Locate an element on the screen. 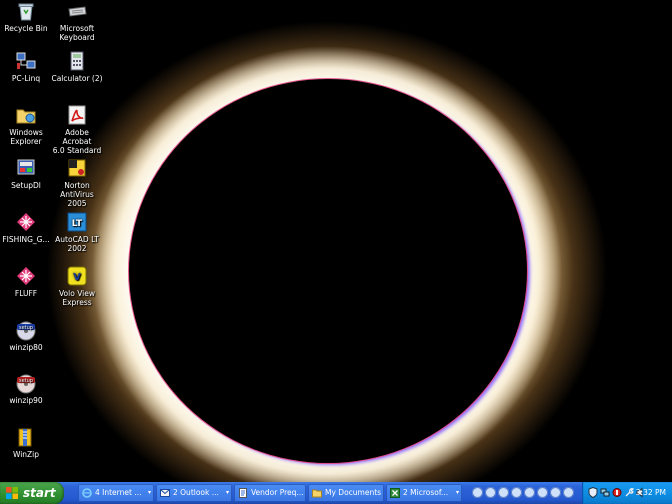 The width and height of the screenshot is (672, 504). desktop-icon-label: Calculator (2) is located at coordinates (77, 78).